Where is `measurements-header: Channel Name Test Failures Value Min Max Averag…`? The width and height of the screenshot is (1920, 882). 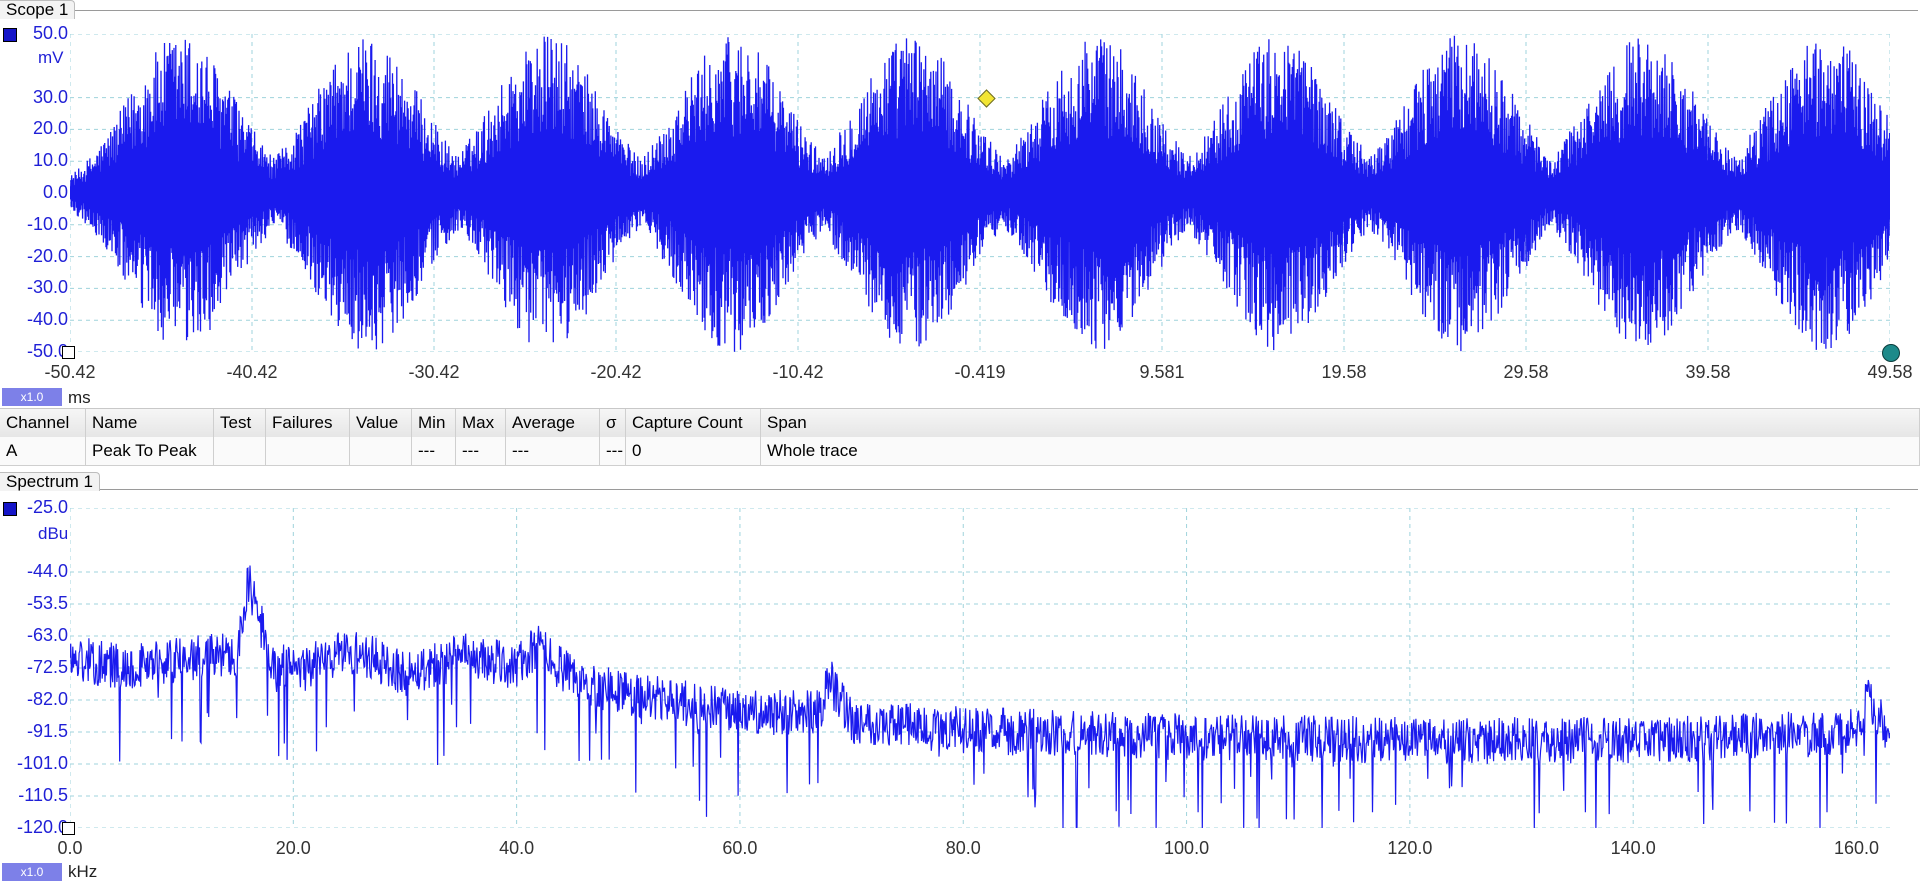 measurements-header: Channel Name Test Failures Value Min Max Averag… is located at coordinates (960, 423).